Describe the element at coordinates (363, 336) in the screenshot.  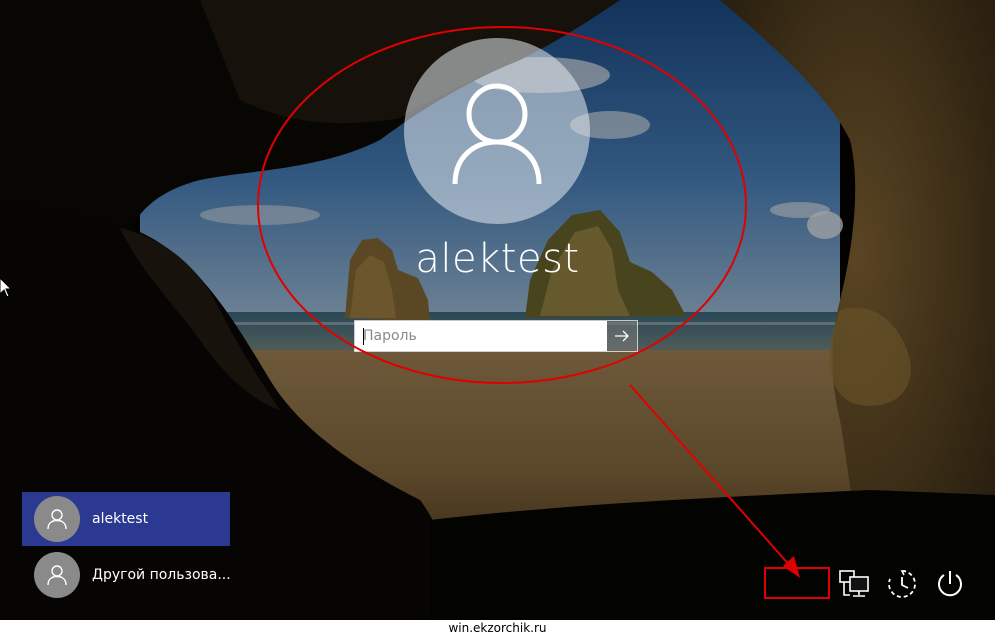
I see `text-caret` at that location.